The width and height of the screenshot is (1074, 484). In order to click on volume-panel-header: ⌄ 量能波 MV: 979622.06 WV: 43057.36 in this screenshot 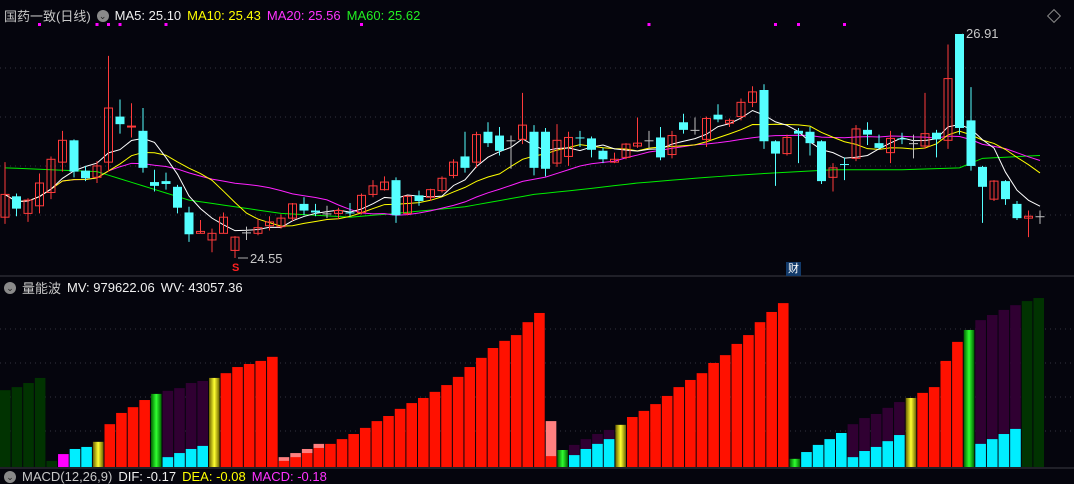, I will do `click(123, 287)`.